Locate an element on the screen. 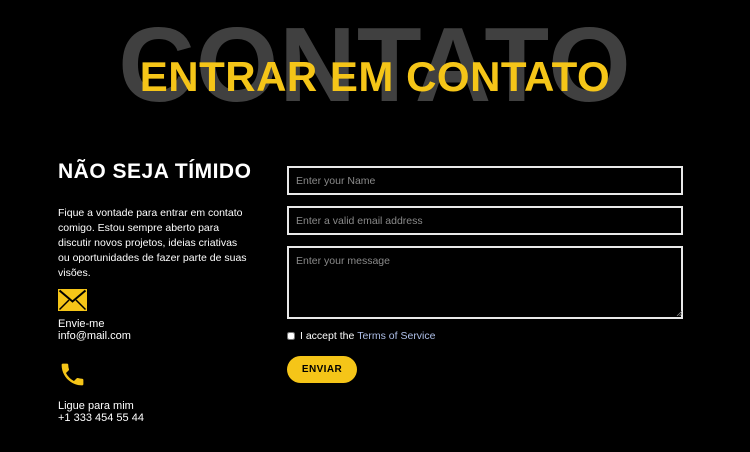  submit-button: ENVIAR is located at coordinates (322, 369).